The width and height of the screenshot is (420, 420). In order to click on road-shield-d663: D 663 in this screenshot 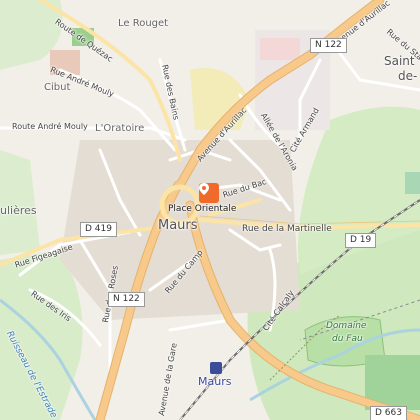, I will do `click(388, 413)`.